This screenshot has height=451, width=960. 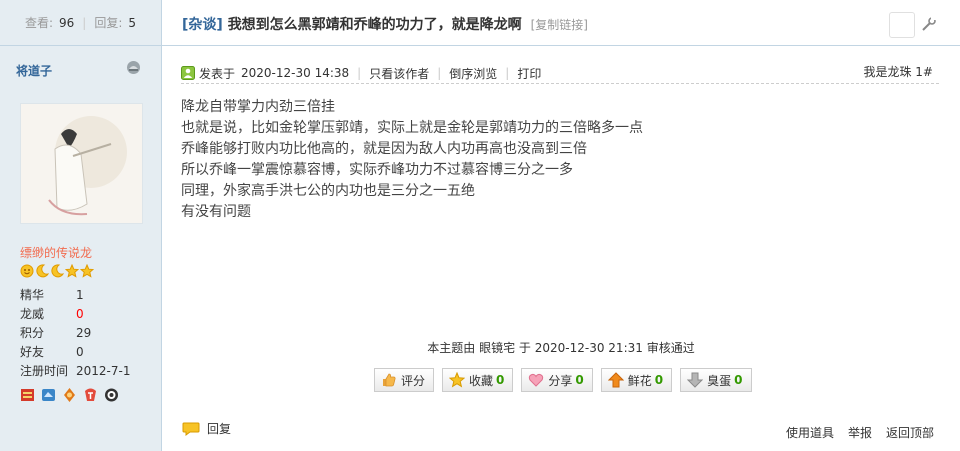 What do you see at coordinates (295, 73) in the screenshot?
I see `posted-time: 2020-12-30 14:38` at bounding box center [295, 73].